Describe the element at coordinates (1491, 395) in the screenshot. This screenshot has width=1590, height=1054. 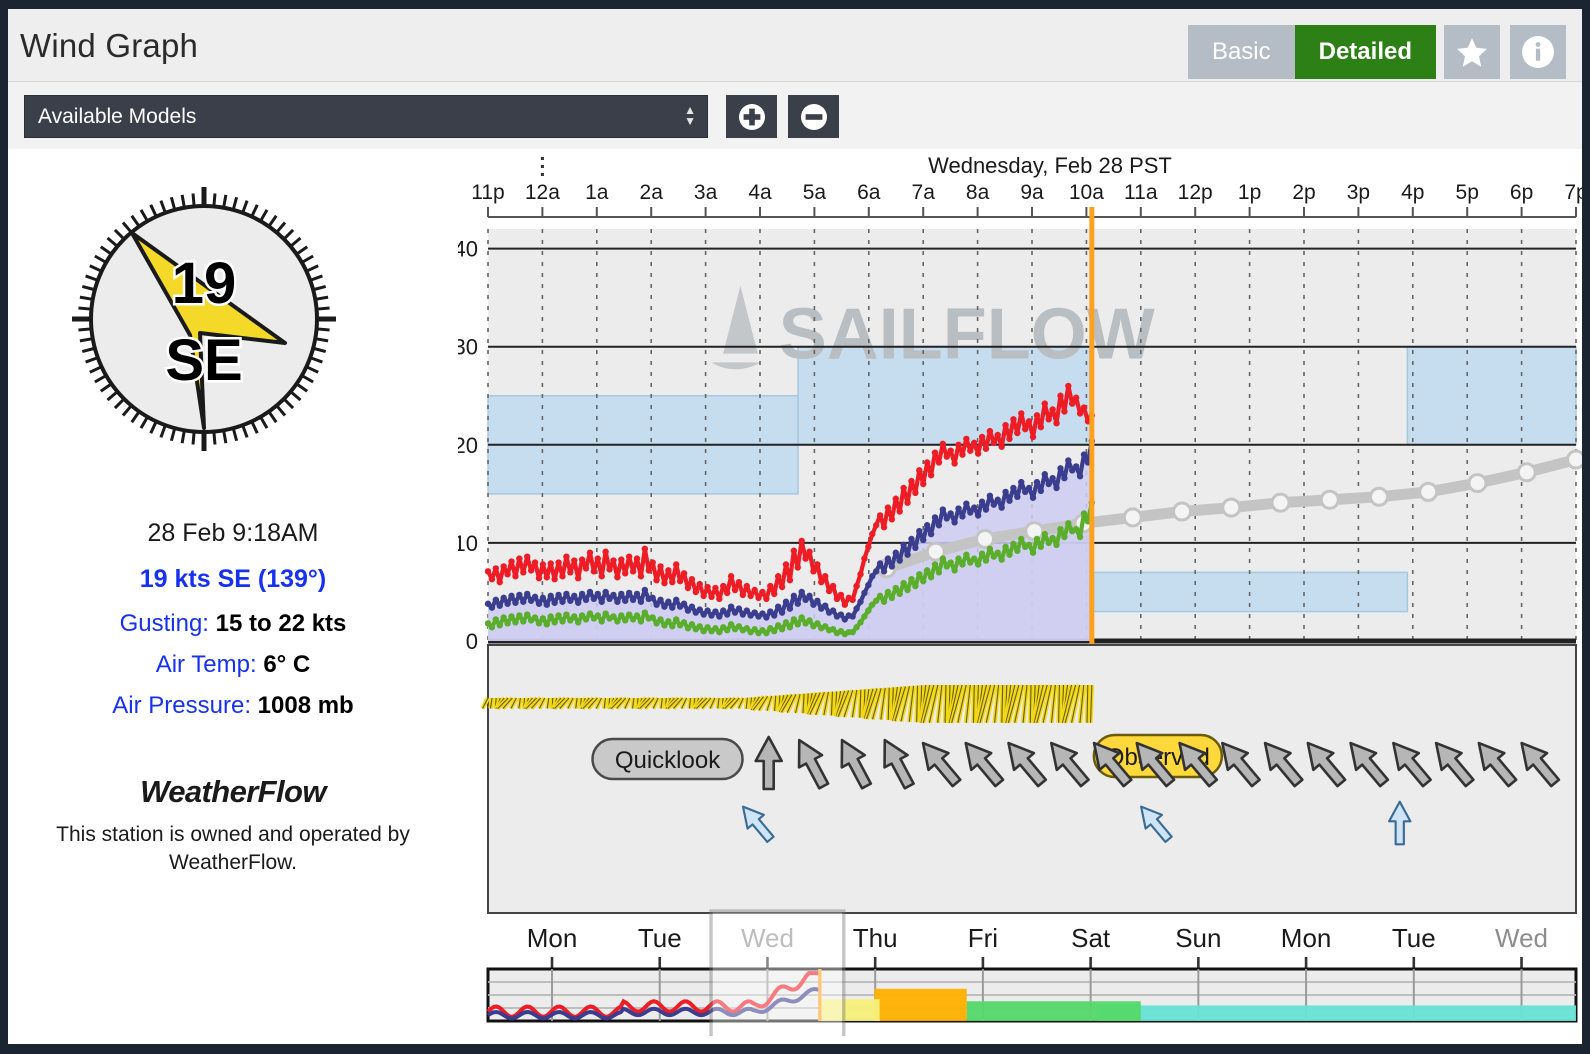
I see `wind-threshold-band` at that location.